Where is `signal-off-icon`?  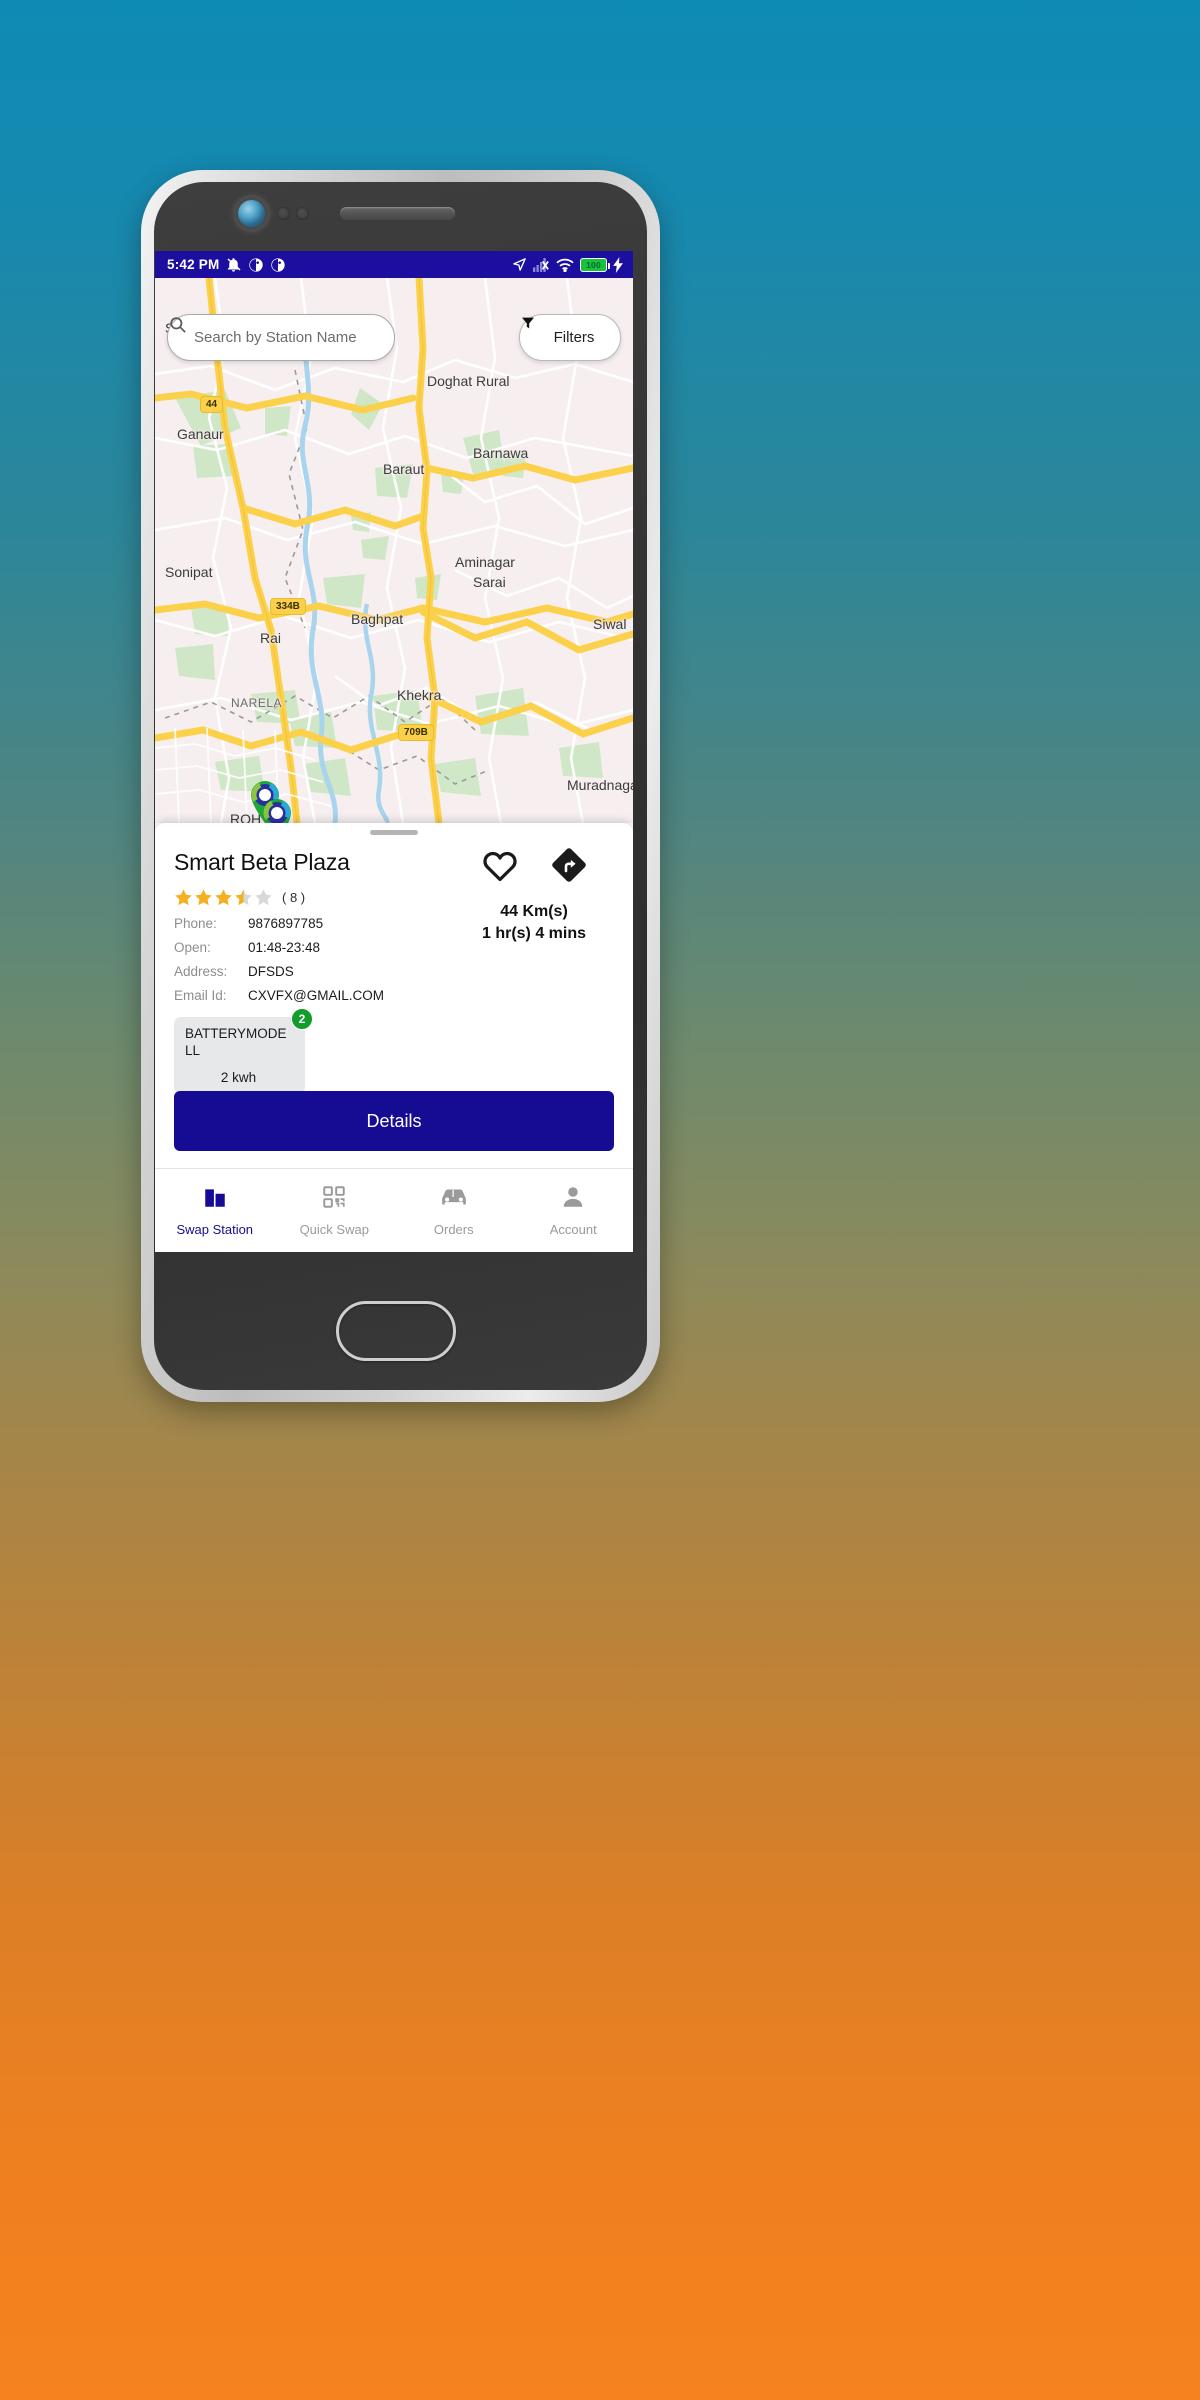 signal-off-icon is located at coordinates (541, 264).